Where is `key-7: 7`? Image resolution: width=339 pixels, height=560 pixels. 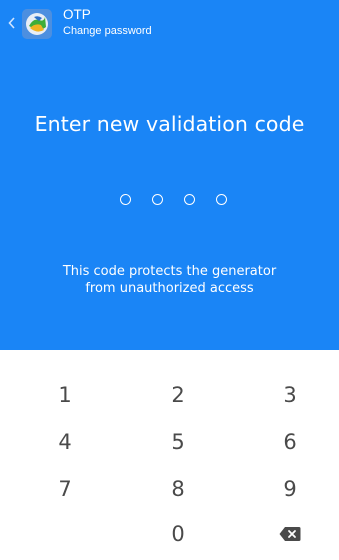 key-7: 7 is located at coordinates (65, 489).